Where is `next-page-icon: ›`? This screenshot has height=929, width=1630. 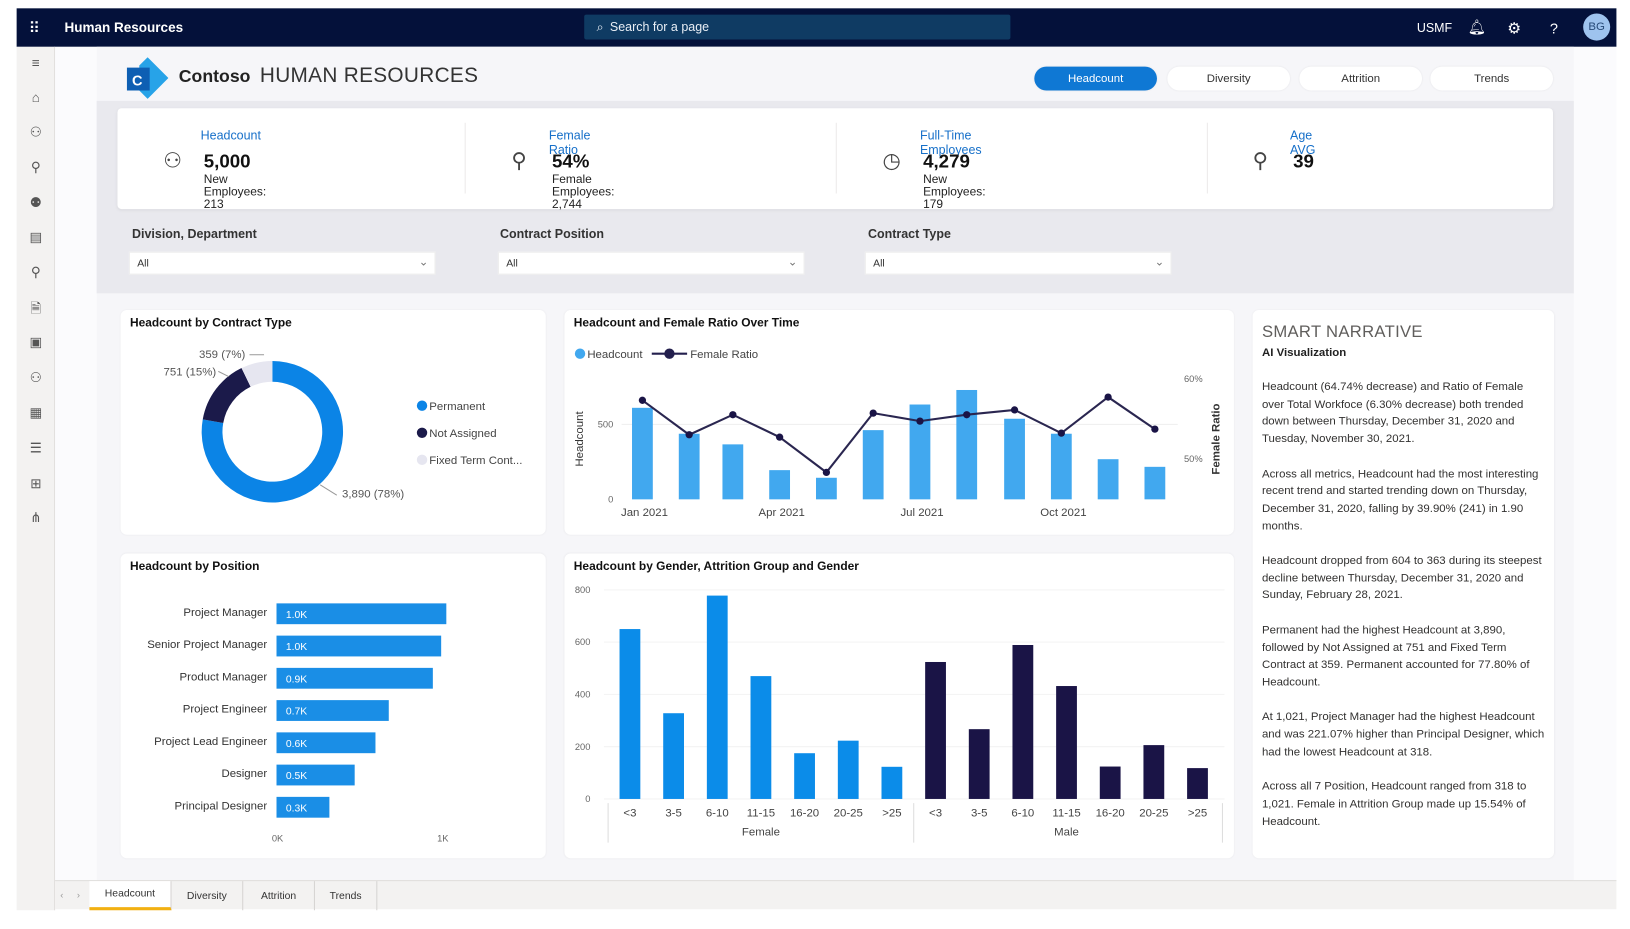 next-page-icon: › is located at coordinates (78, 894).